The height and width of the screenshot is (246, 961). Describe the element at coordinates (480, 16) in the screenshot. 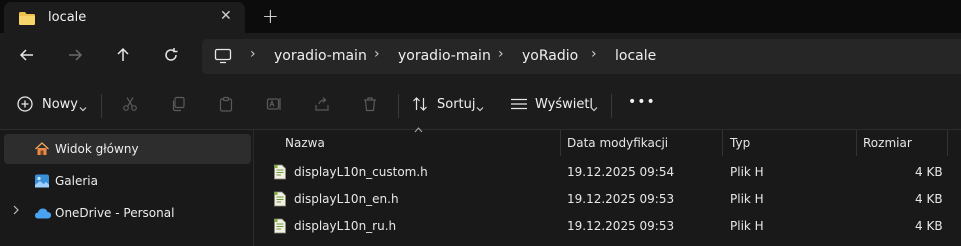

I see `tab-bar: locale ✕ +` at that location.